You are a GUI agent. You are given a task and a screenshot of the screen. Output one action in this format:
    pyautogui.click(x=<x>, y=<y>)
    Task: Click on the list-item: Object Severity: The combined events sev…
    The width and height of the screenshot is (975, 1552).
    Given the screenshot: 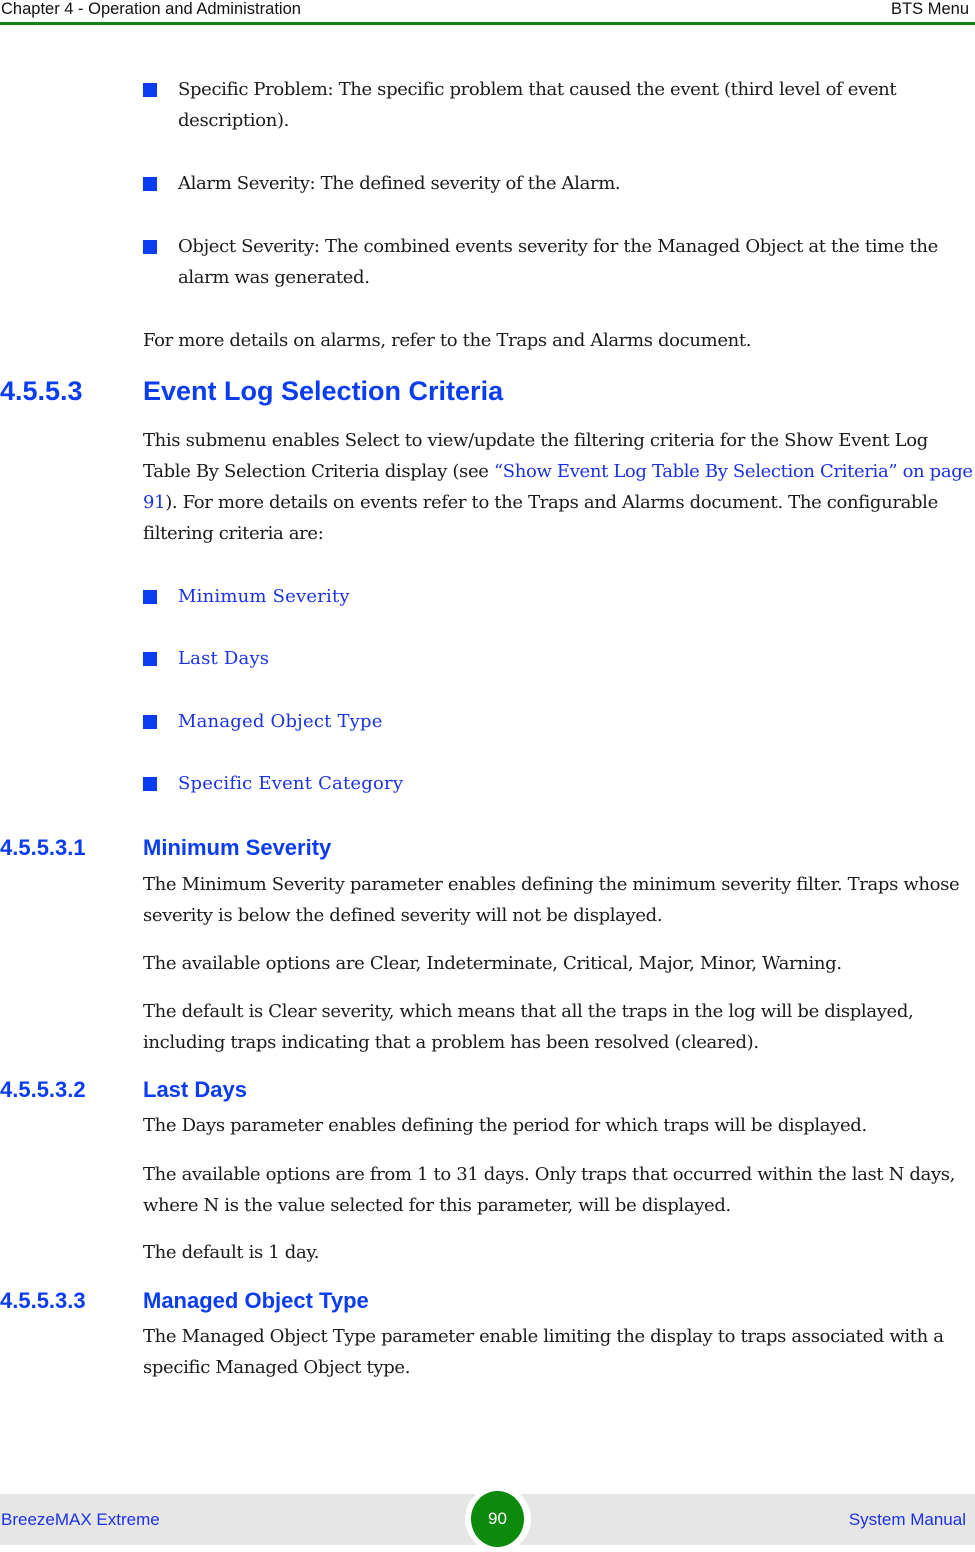 What is the action you would take?
    pyautogui.click(x=559, y=262)
    